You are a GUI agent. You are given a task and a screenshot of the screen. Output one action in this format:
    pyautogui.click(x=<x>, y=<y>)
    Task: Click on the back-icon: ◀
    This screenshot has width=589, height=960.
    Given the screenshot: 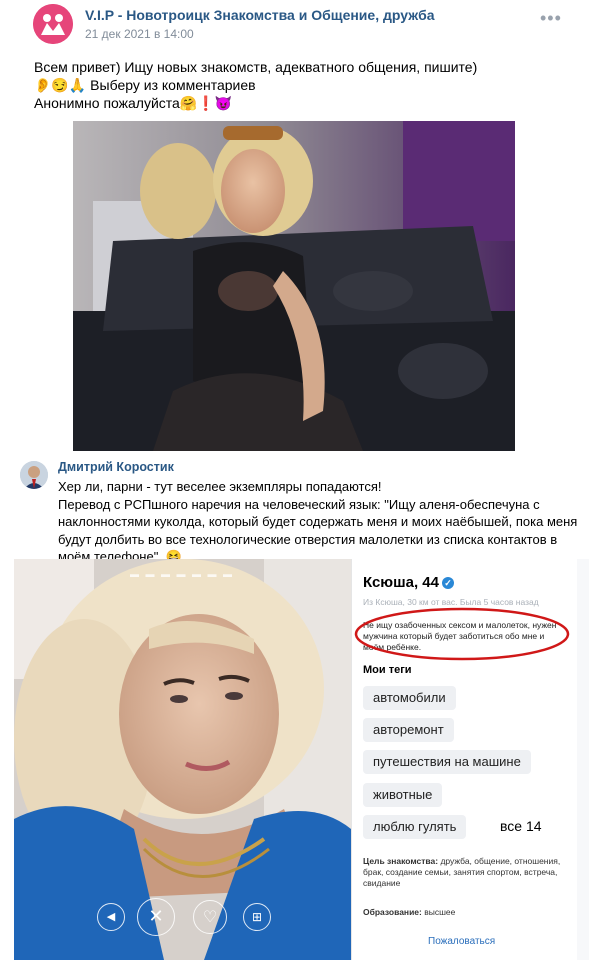 What is the action you would take?
    pyautogui.click(x=111, y=916)
    